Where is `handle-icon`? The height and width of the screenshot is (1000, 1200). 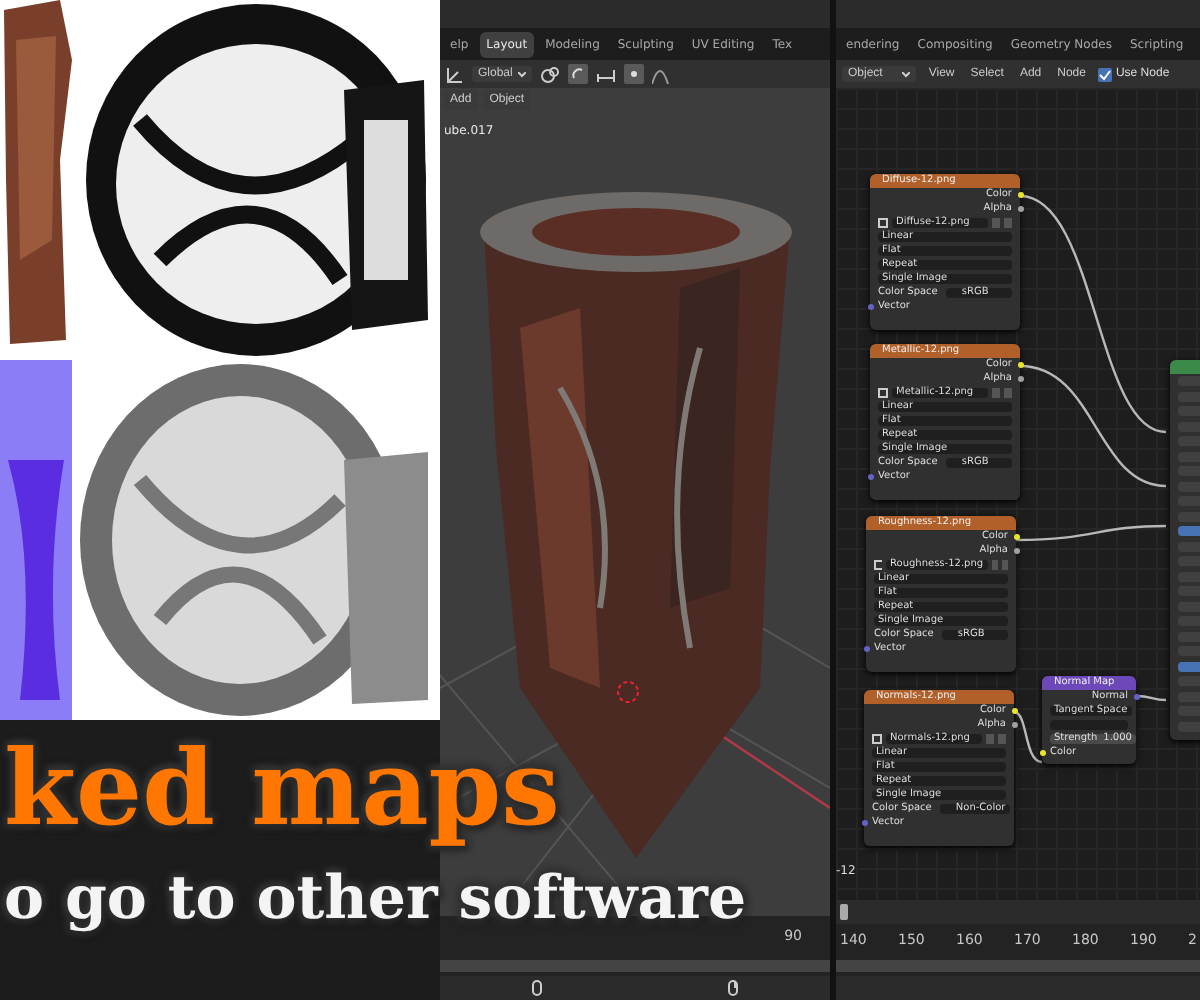
handle-icon is located at coordinates (844, 912).